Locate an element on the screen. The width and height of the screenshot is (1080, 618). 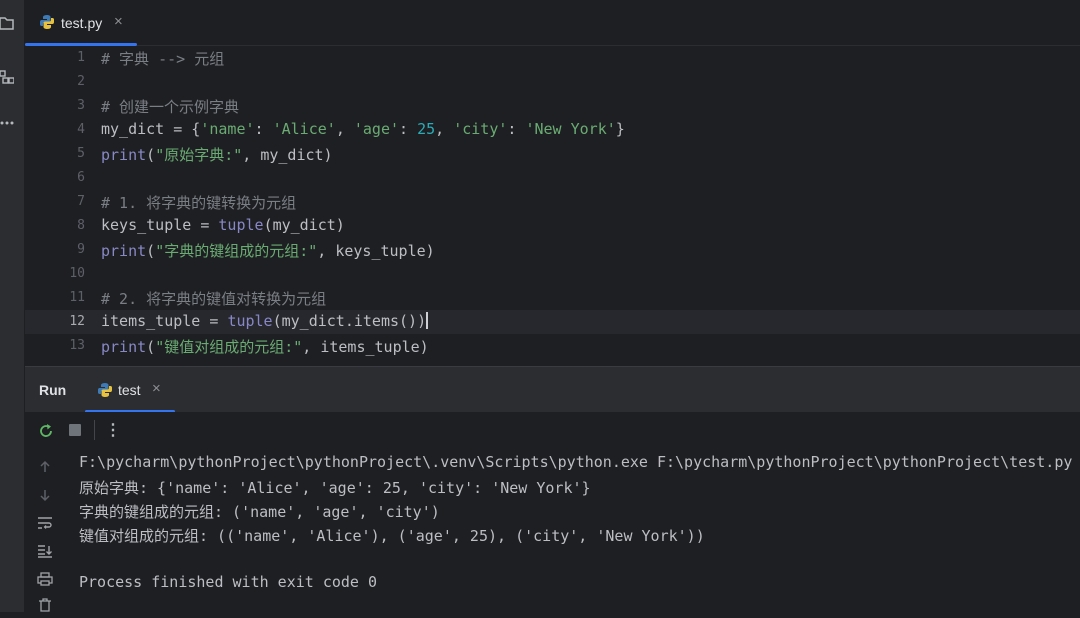
run-toolbar: ⋮ is located at coordinates (552, 430).